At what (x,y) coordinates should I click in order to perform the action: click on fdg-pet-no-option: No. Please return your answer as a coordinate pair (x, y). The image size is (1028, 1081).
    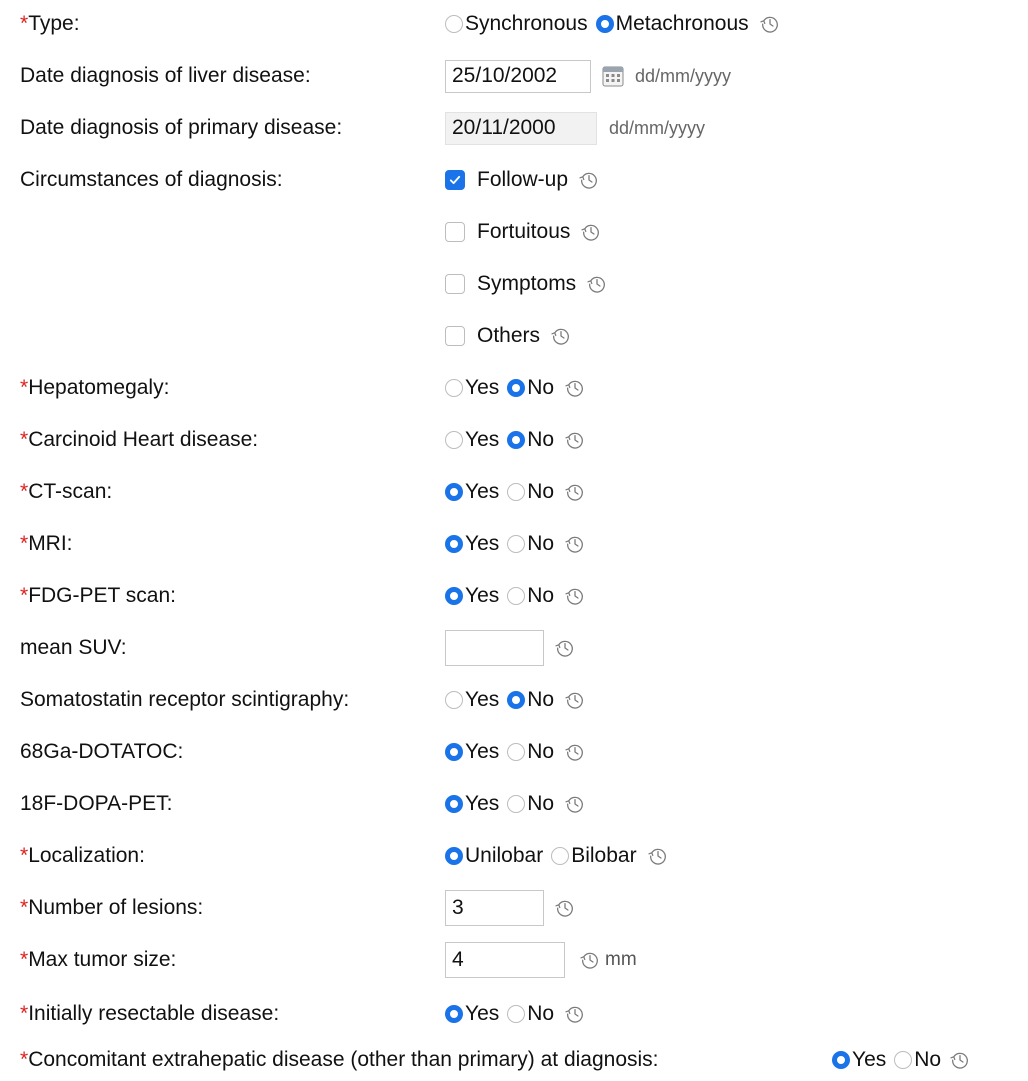
    Looking at the image, I should click on (530, 596).